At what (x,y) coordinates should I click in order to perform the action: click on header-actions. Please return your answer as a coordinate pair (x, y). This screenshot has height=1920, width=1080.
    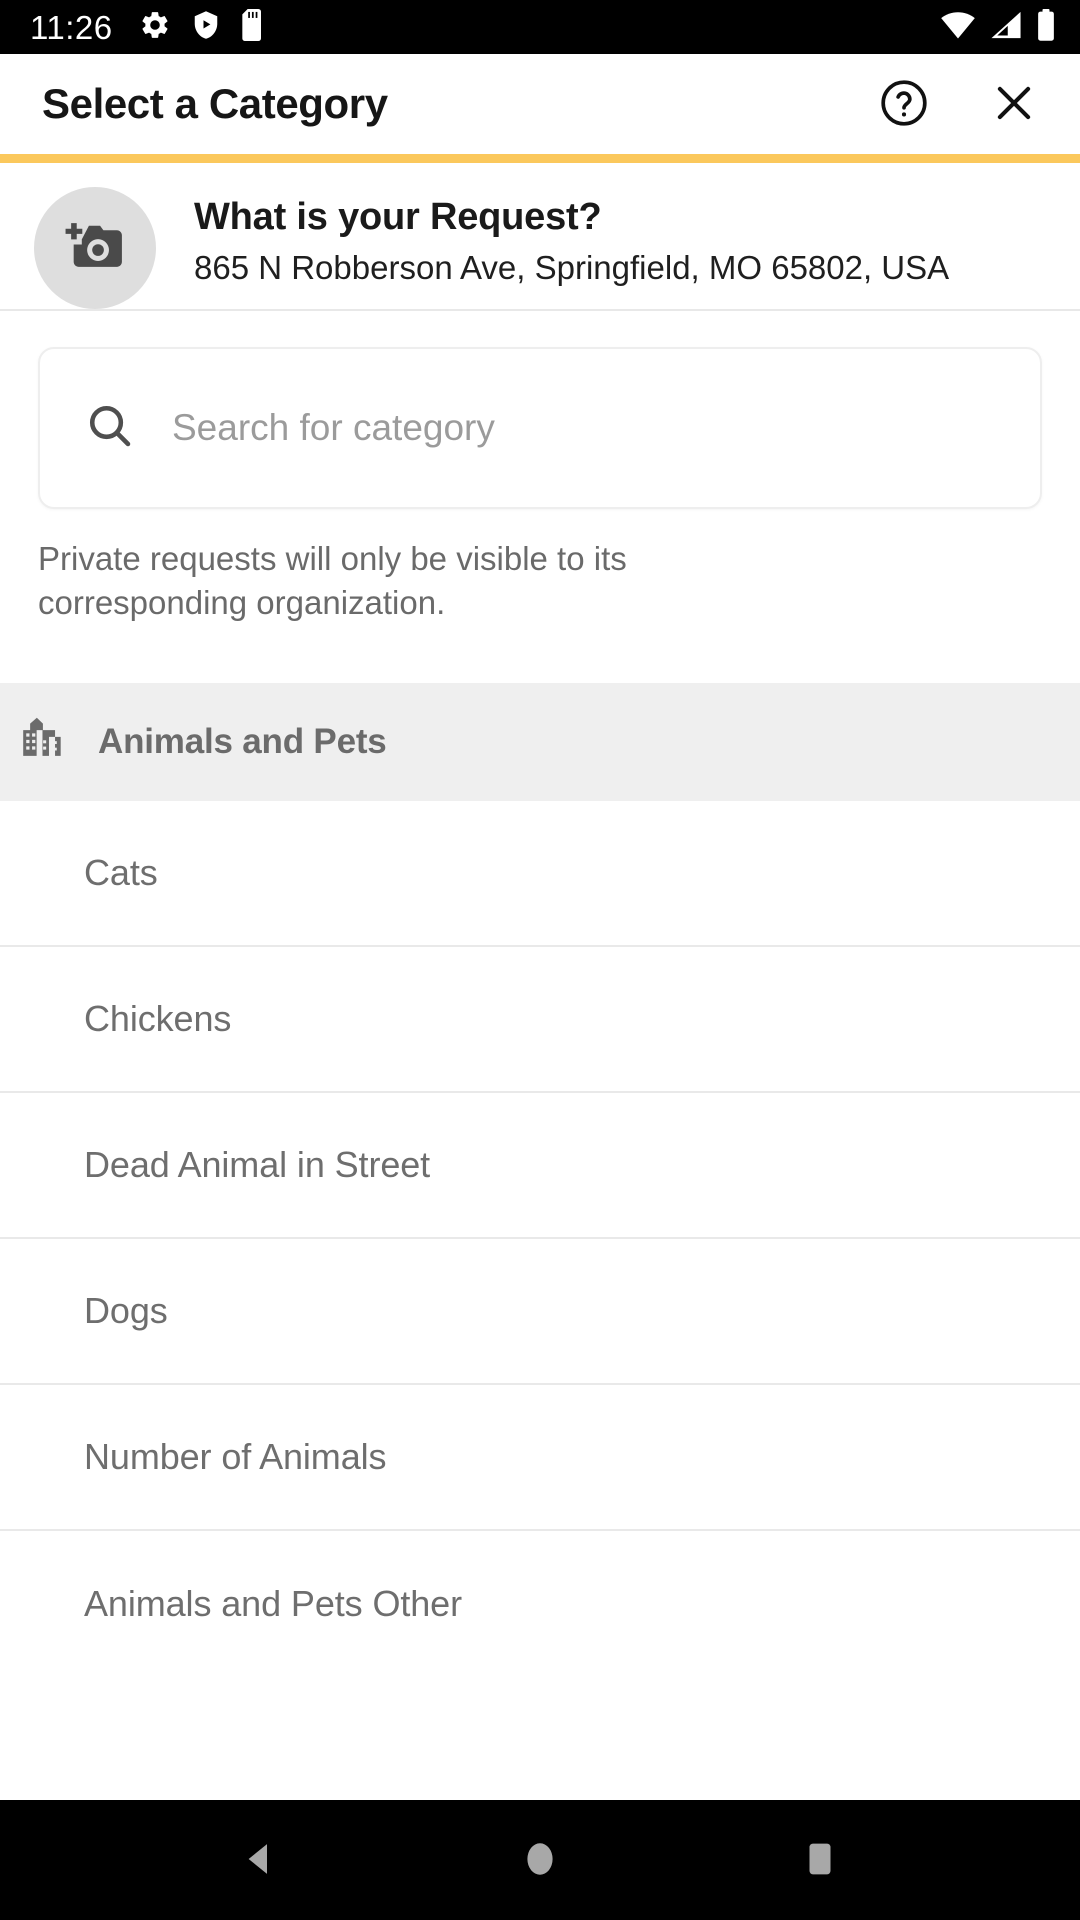
    Looking at the image, I should click on (959, 104).